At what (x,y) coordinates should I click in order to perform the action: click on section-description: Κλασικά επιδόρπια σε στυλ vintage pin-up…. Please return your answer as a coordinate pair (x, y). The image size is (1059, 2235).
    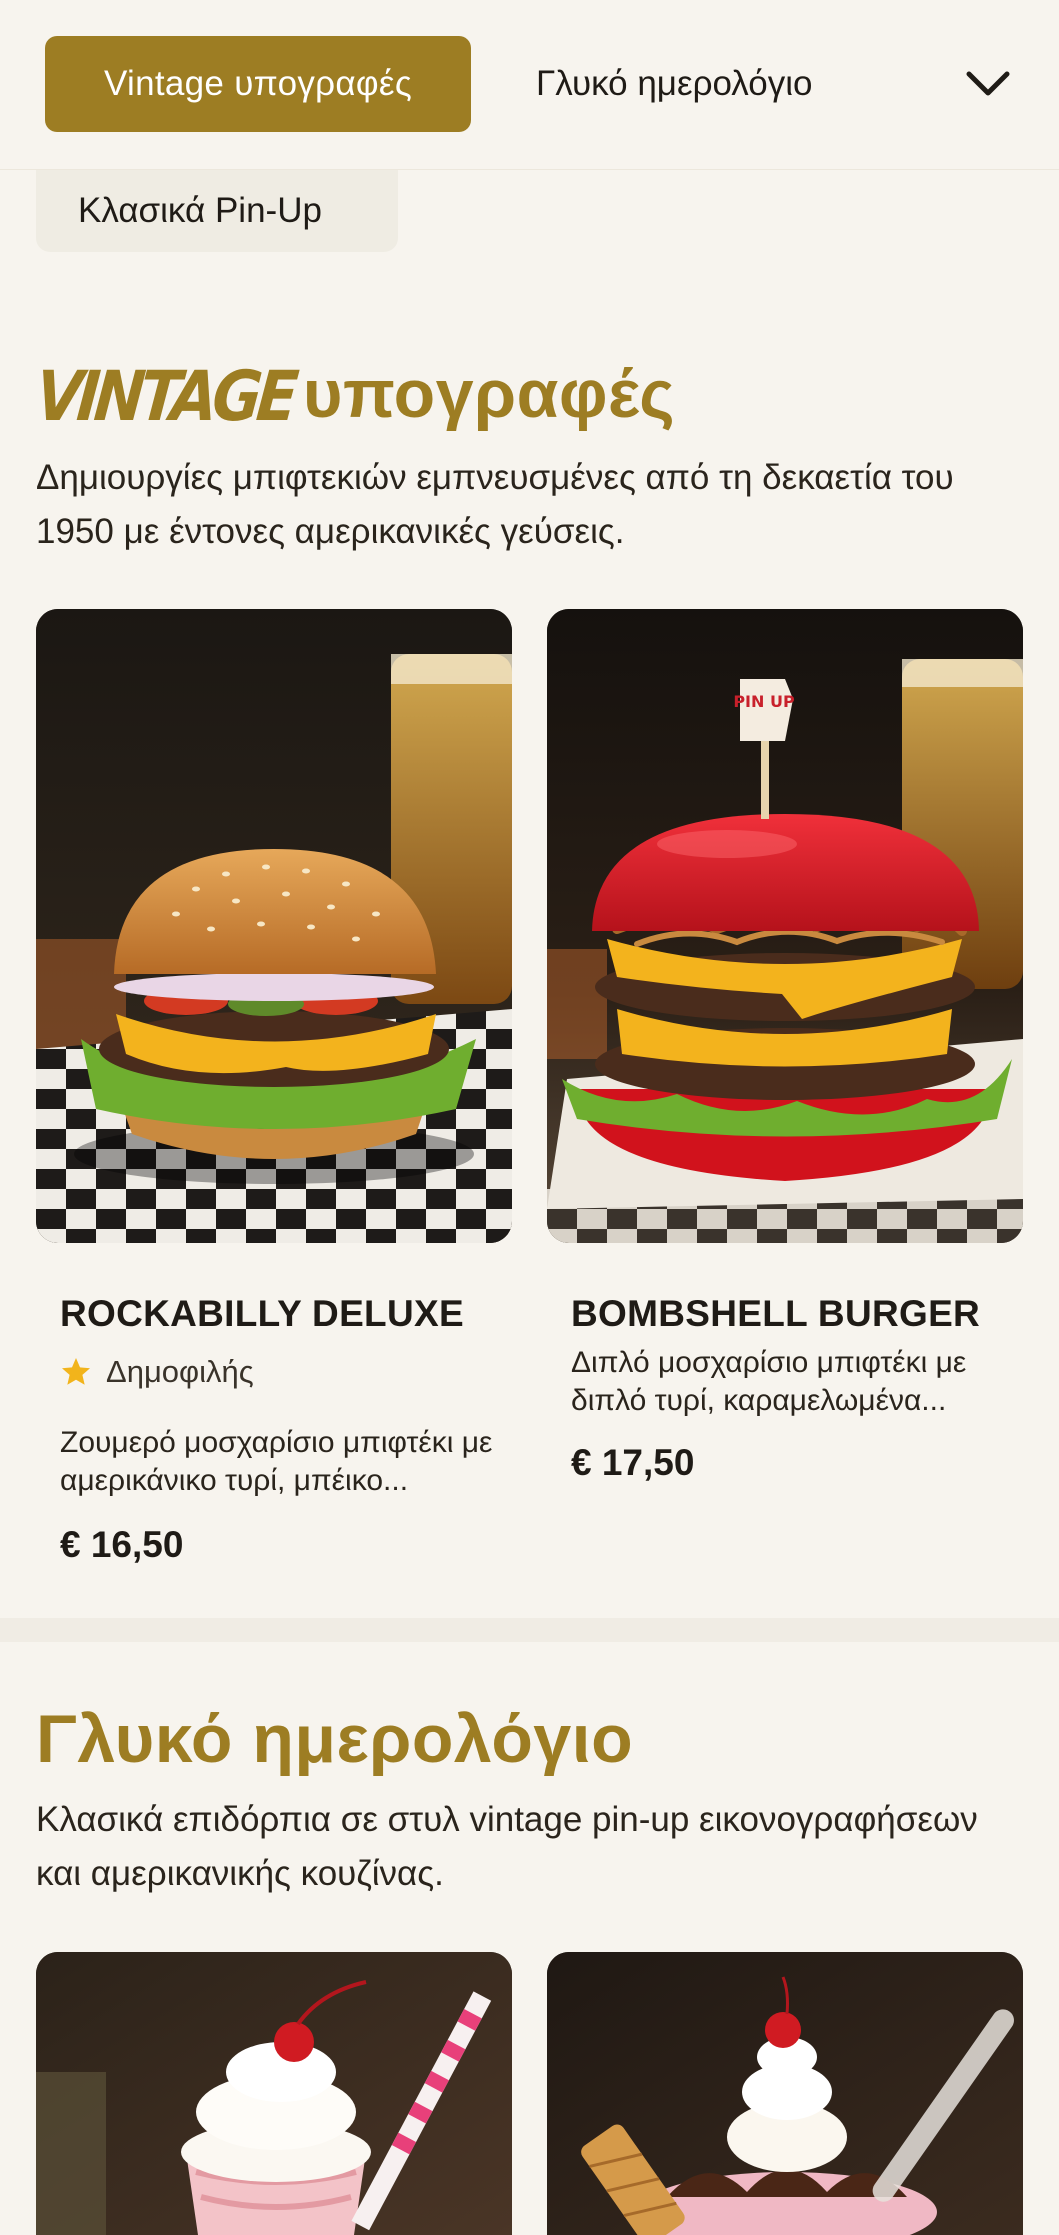
    Looking at the image, I should click on (507, 1846).